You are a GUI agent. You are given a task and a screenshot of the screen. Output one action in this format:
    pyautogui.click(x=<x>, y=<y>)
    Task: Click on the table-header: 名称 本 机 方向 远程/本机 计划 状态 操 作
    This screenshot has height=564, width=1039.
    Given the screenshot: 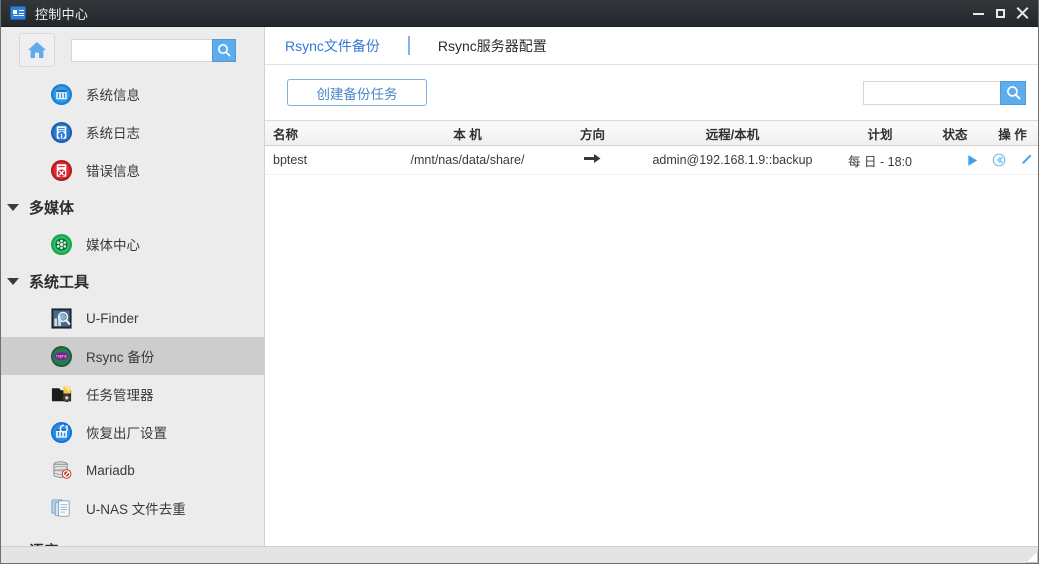 What is the action you would take?
    pyautogui.click(x=651, y=133)
    